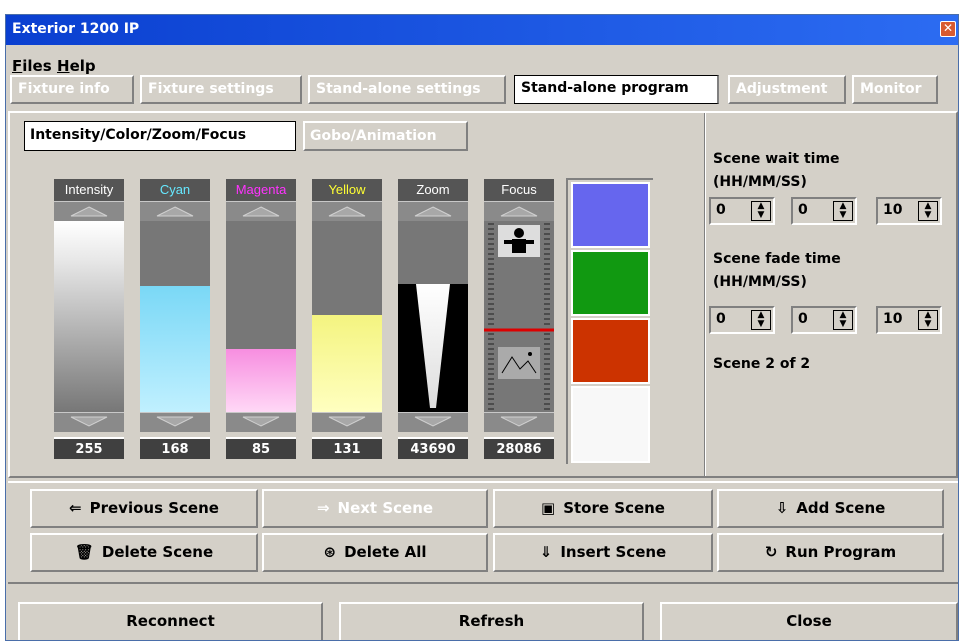 The width and height of the screenshot is (961, 641). Describe the element at coordinates (762, 364) in the screenshot. I see `scene-status: Scene 2 of 2` at that location.